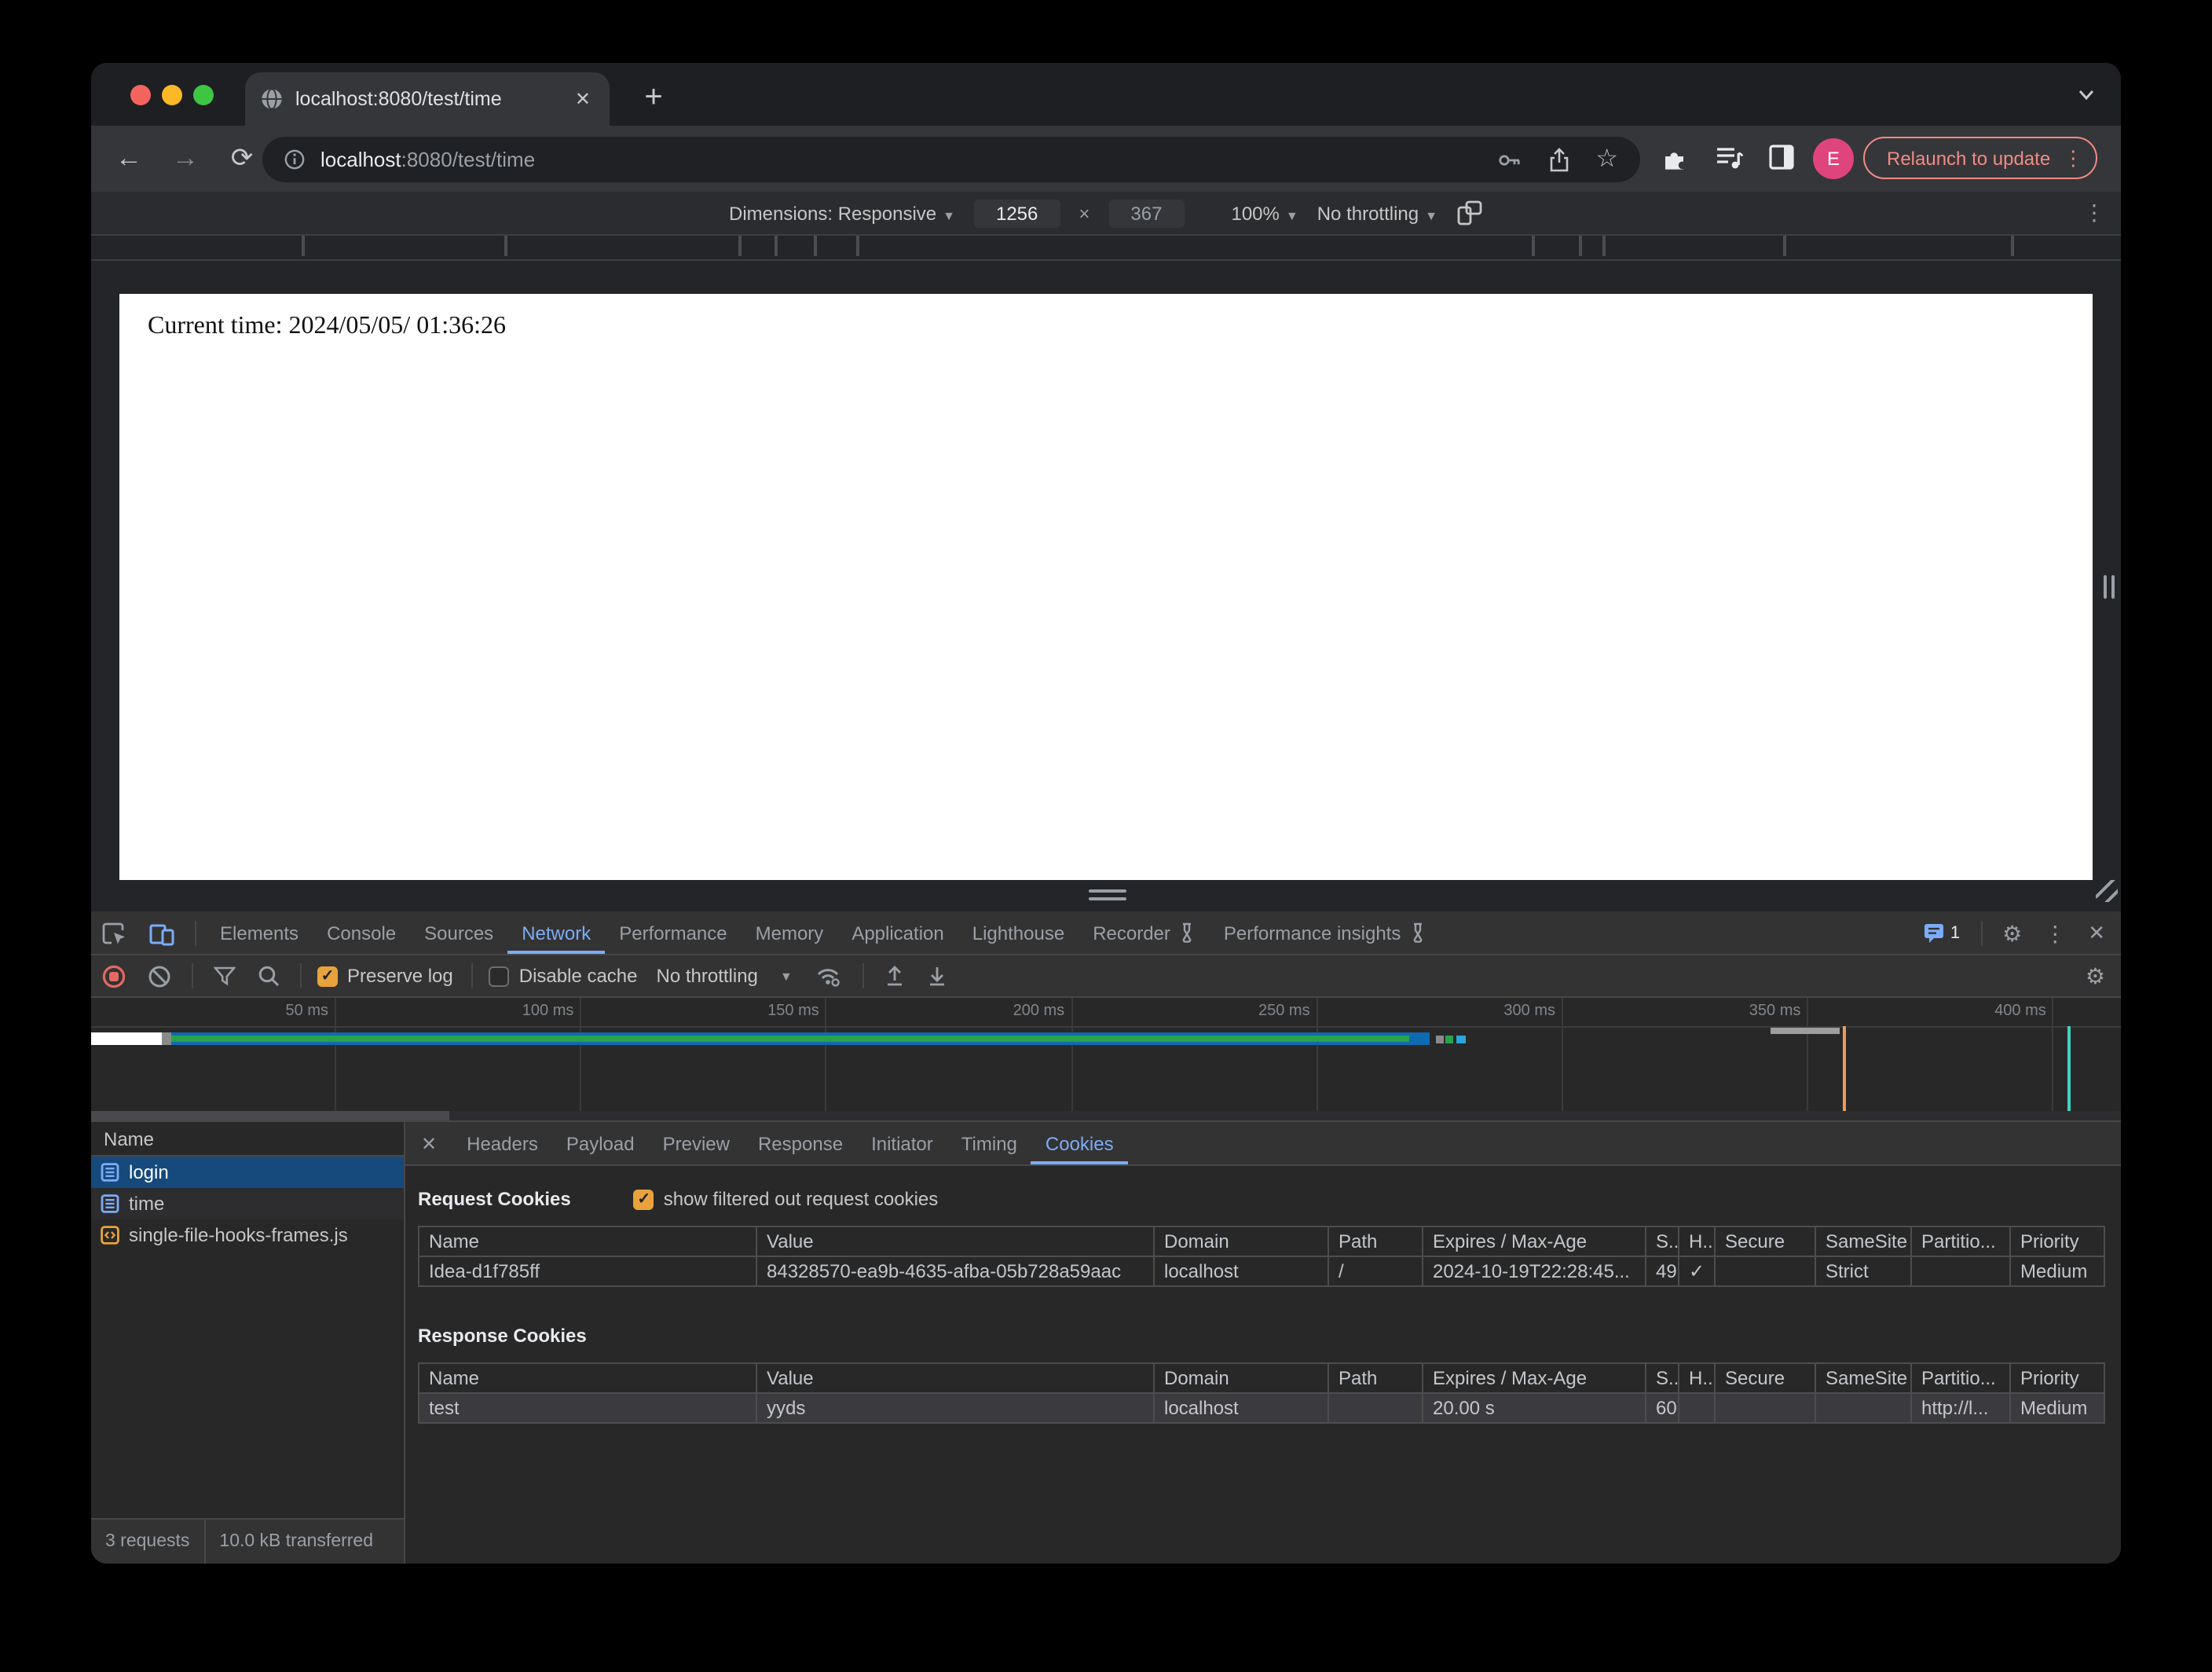 Image resolution: width=2212 pixels, height=1672 pixels. Describe the element at coordinates (306, 1011) in the screenshot. I see `timeline-label: 50 ms` at that location.